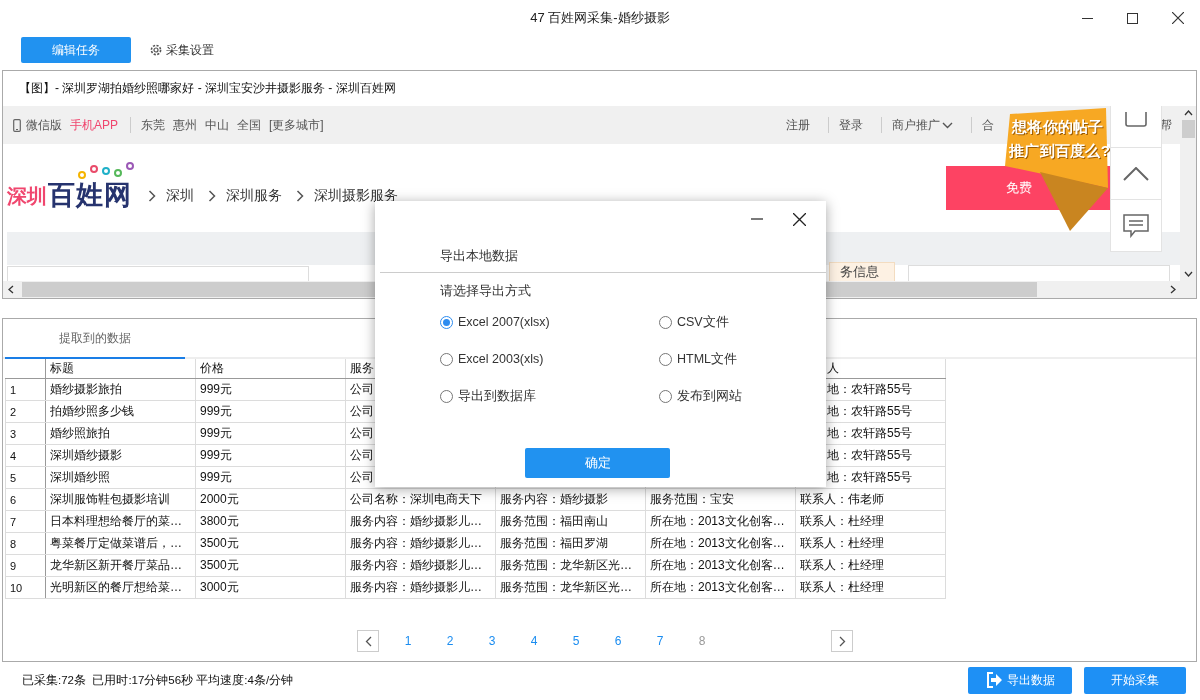 This screenshot has width=1200, height=700. Describe the element at coordinates (25, 499) in the screenshot. I see `row-number: 6` at that location.